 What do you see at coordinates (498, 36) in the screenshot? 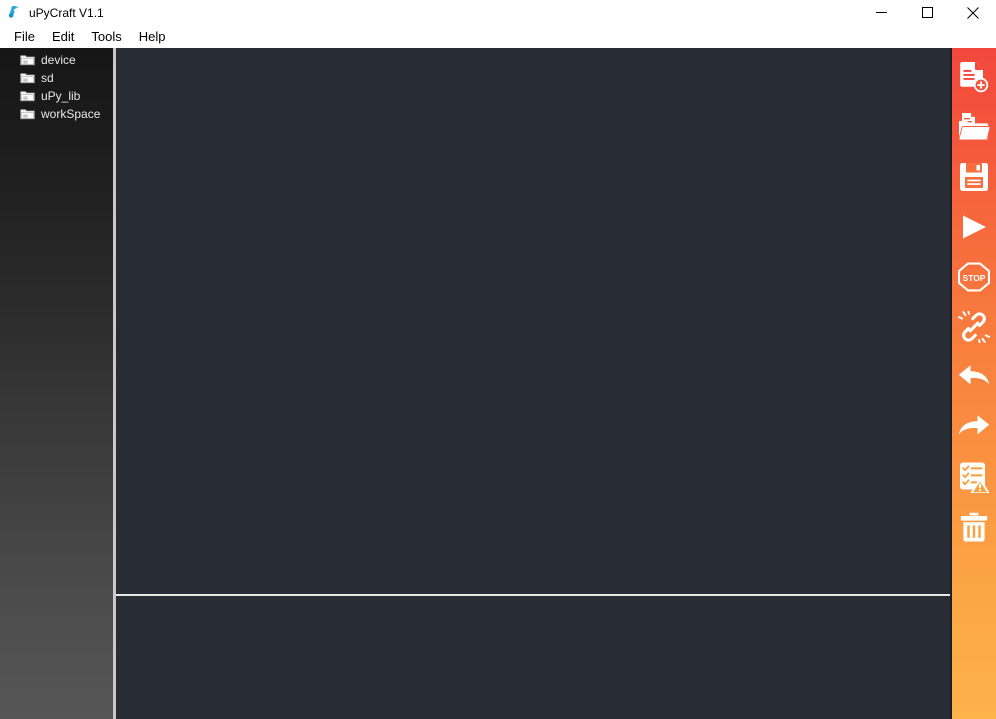
I see `menu-bar: File Edit Tools Help` at bounding box center [498, 36].